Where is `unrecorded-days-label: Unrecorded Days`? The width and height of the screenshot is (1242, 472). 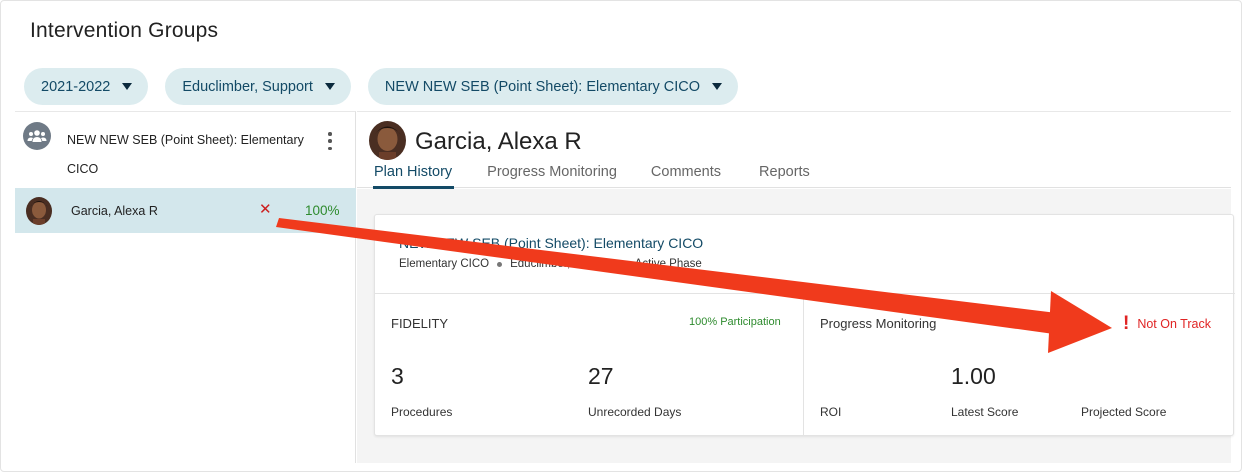
unrecorded-days-label: Unrecorded Days is located at coordinates (635, 412).